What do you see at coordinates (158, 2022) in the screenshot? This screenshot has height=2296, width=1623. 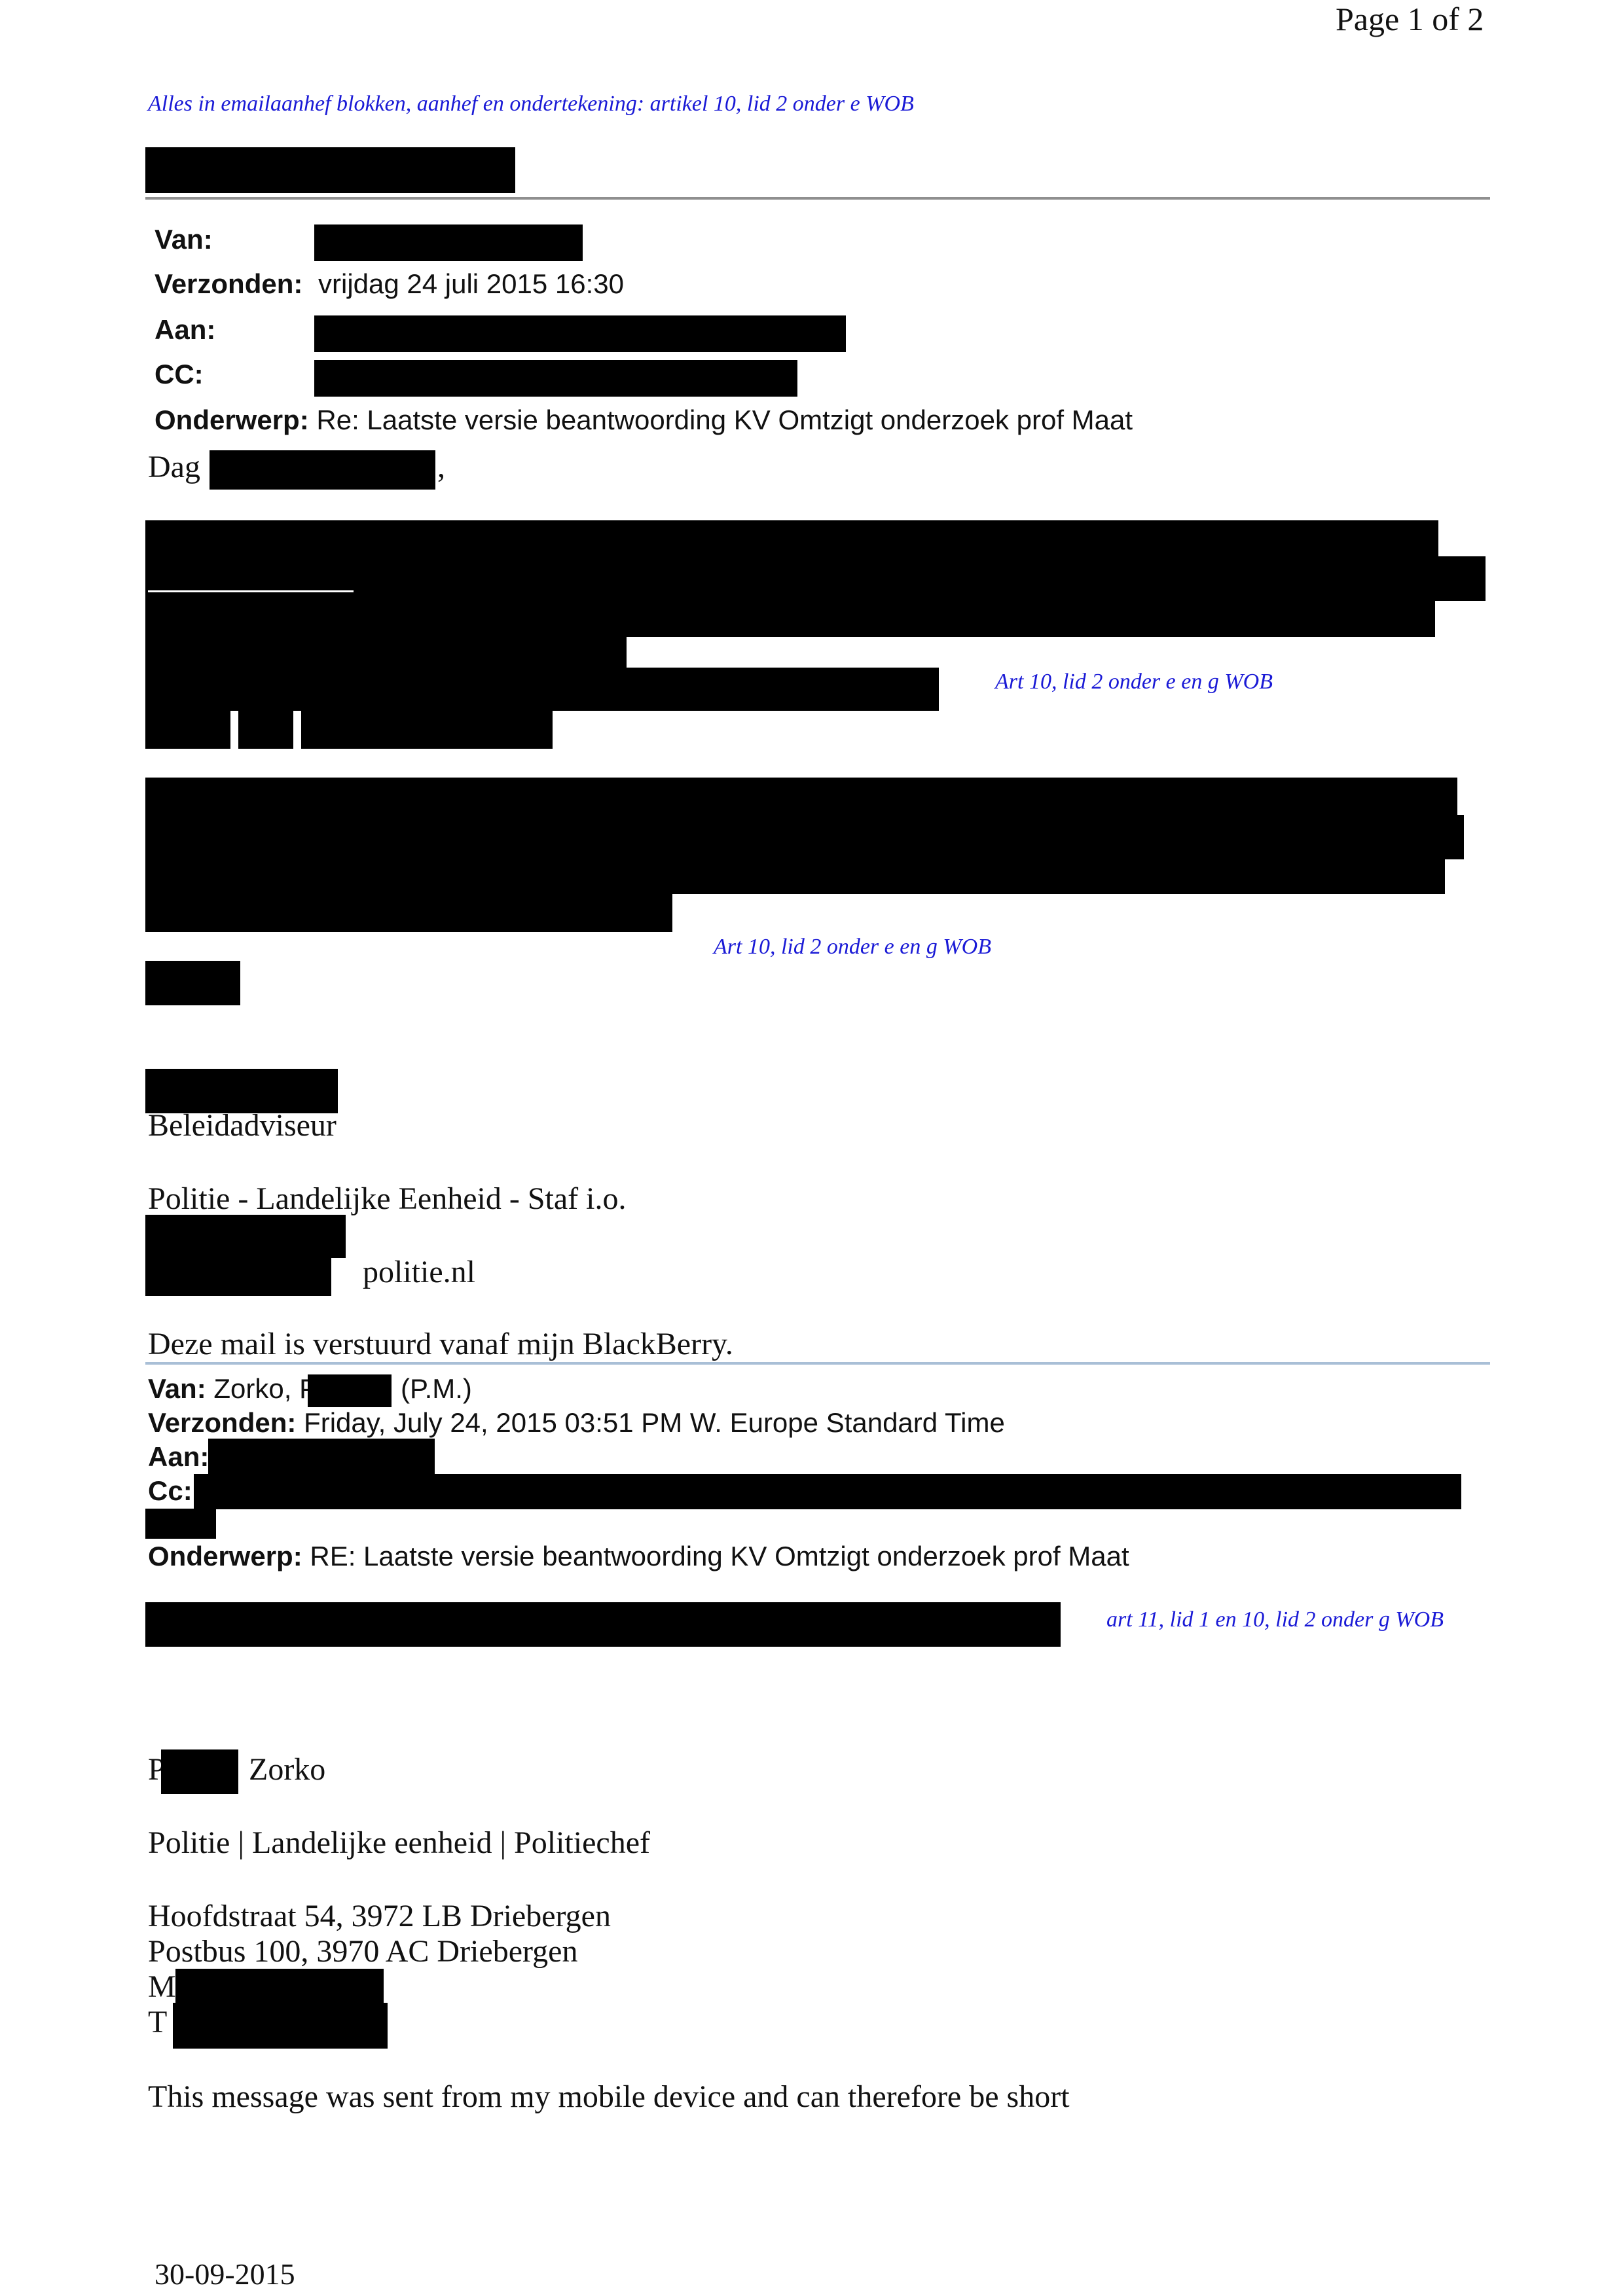 I see `tel-prefix: T` at bounding box center [158, 2022].